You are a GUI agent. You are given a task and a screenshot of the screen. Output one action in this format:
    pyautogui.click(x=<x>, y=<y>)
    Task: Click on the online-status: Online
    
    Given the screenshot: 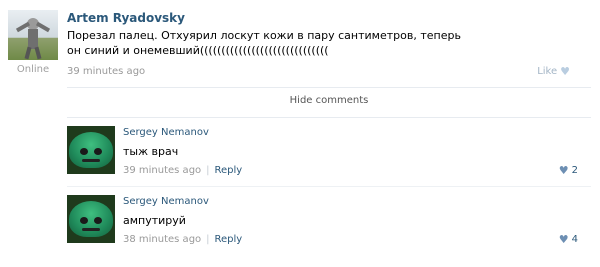 What is the action you would take?
    pyautogui.click(x=33, y=69)
    